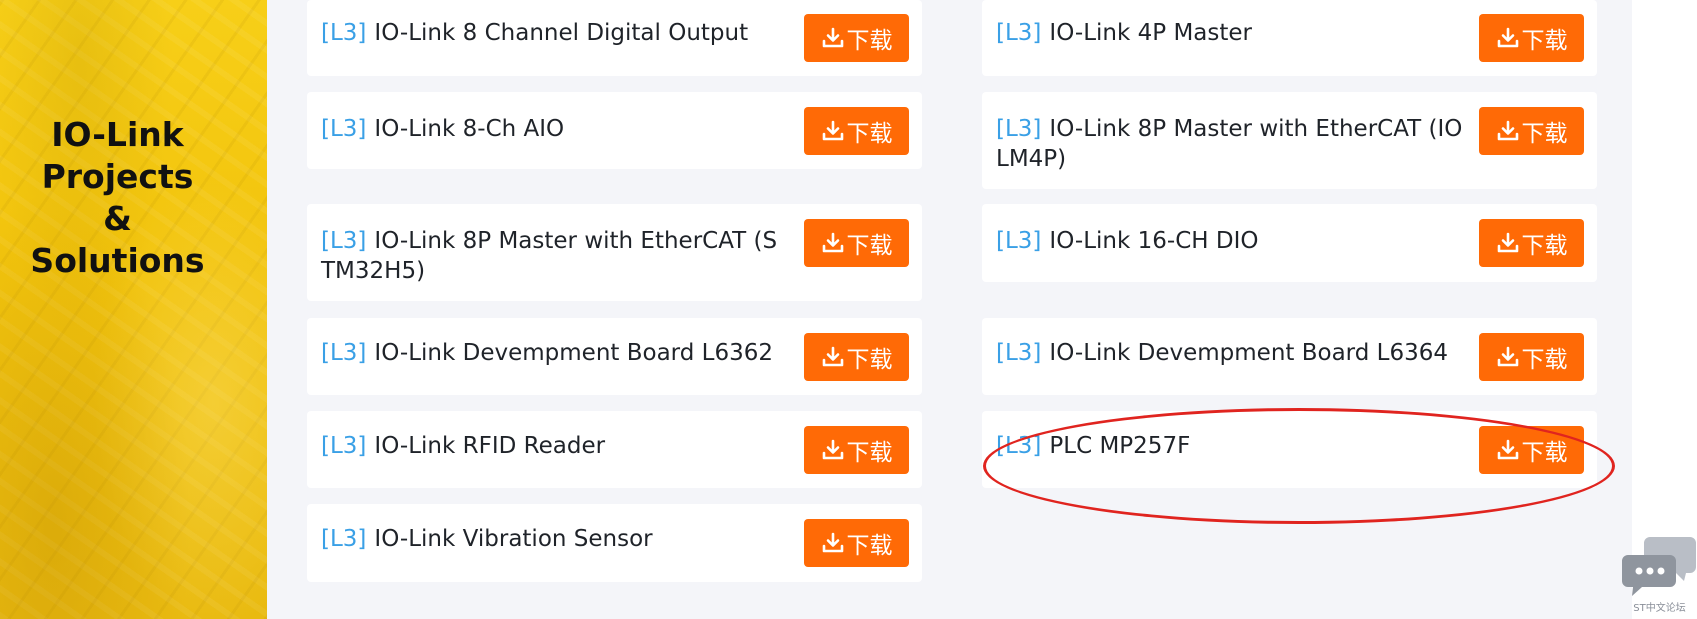 The width and height of the screenshot is (1697, 619). I want to click on project-card: [L3] IO-Link 4P Master 下载, so click(1289, 38).